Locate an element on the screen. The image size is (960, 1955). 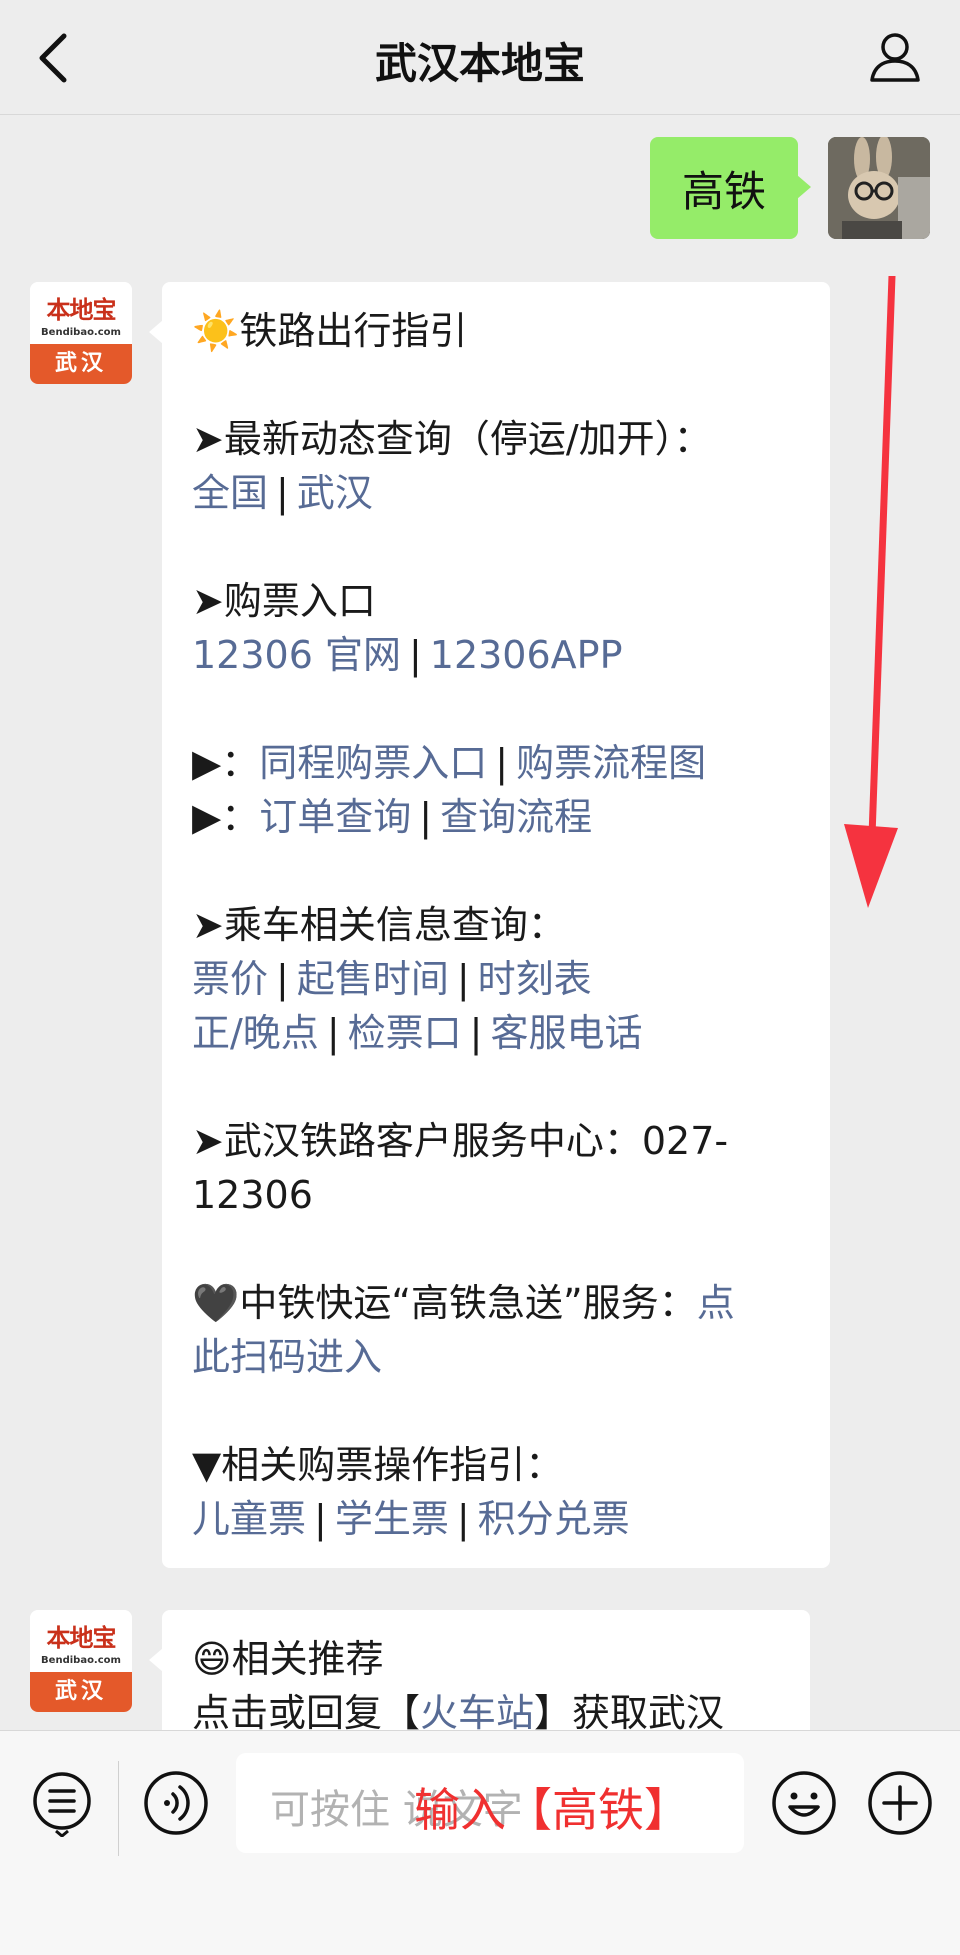
message-title: ☀️铁路出行指引 is located at coordinates (330, 331).